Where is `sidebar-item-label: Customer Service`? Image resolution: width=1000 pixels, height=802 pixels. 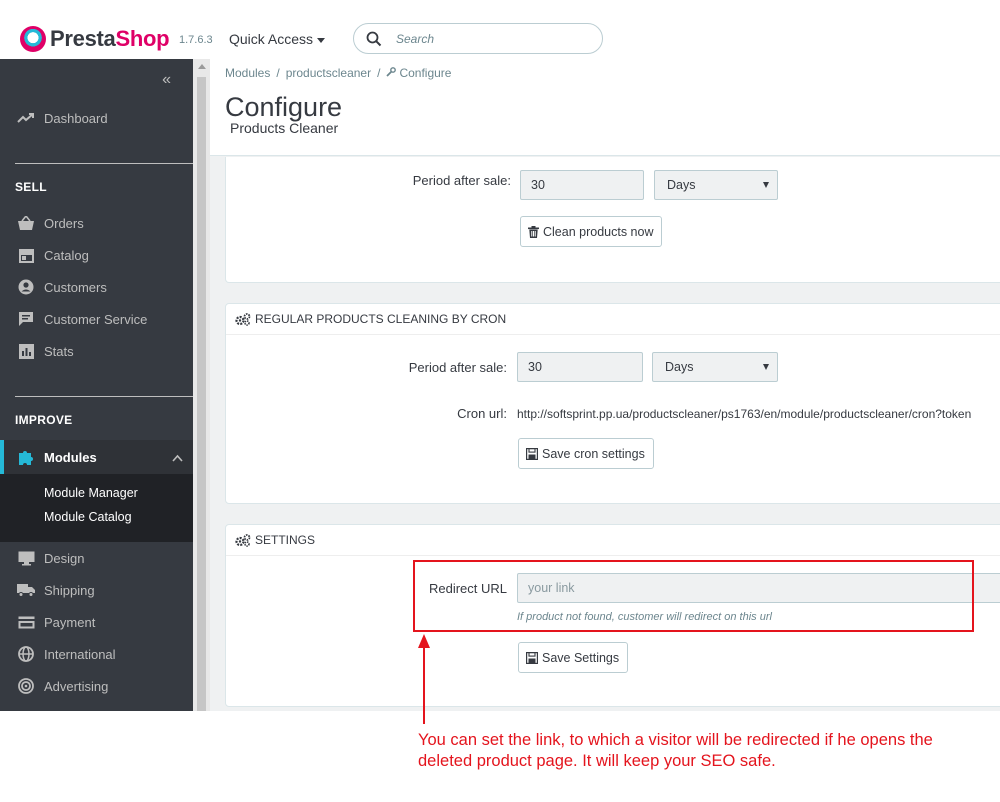 sidebar-item-label: Customer Service is located at coordinates (96, 319).